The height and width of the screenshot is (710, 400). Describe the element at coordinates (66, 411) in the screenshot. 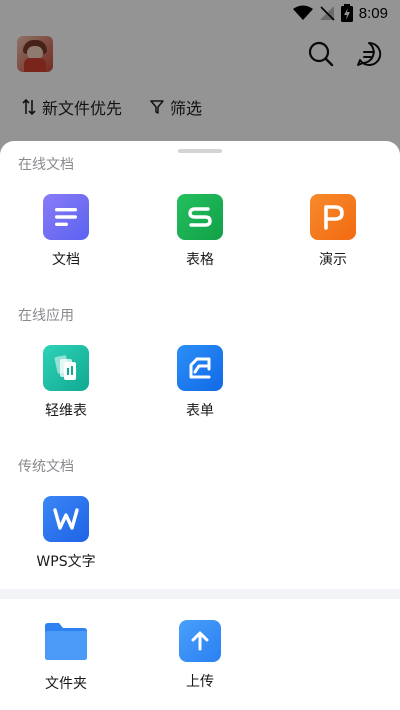

I see `lightsheet-label: 轻维表` at that location.